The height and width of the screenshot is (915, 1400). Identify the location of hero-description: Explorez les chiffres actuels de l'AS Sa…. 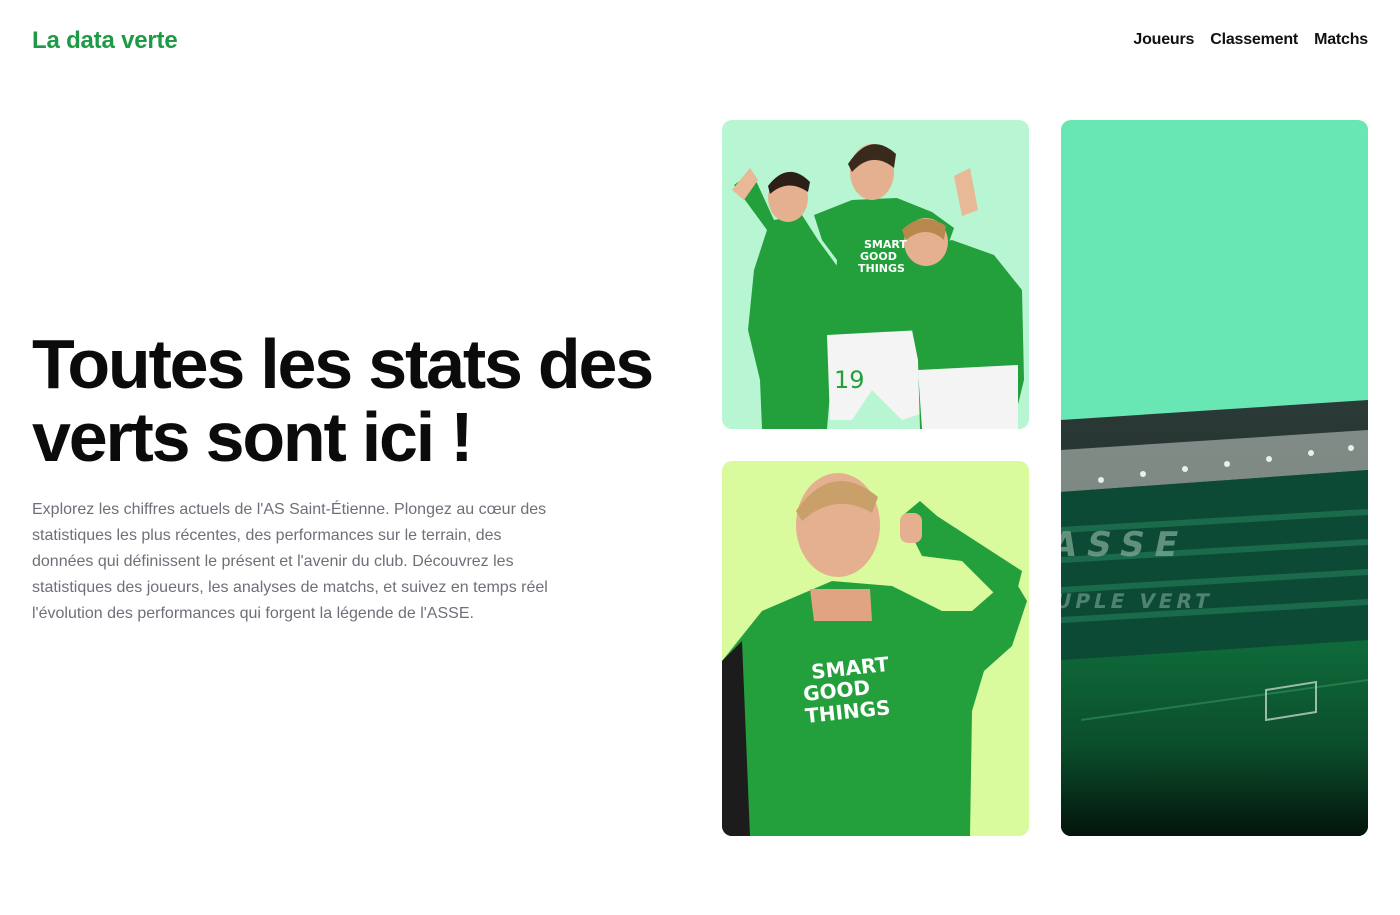
(290, 561).